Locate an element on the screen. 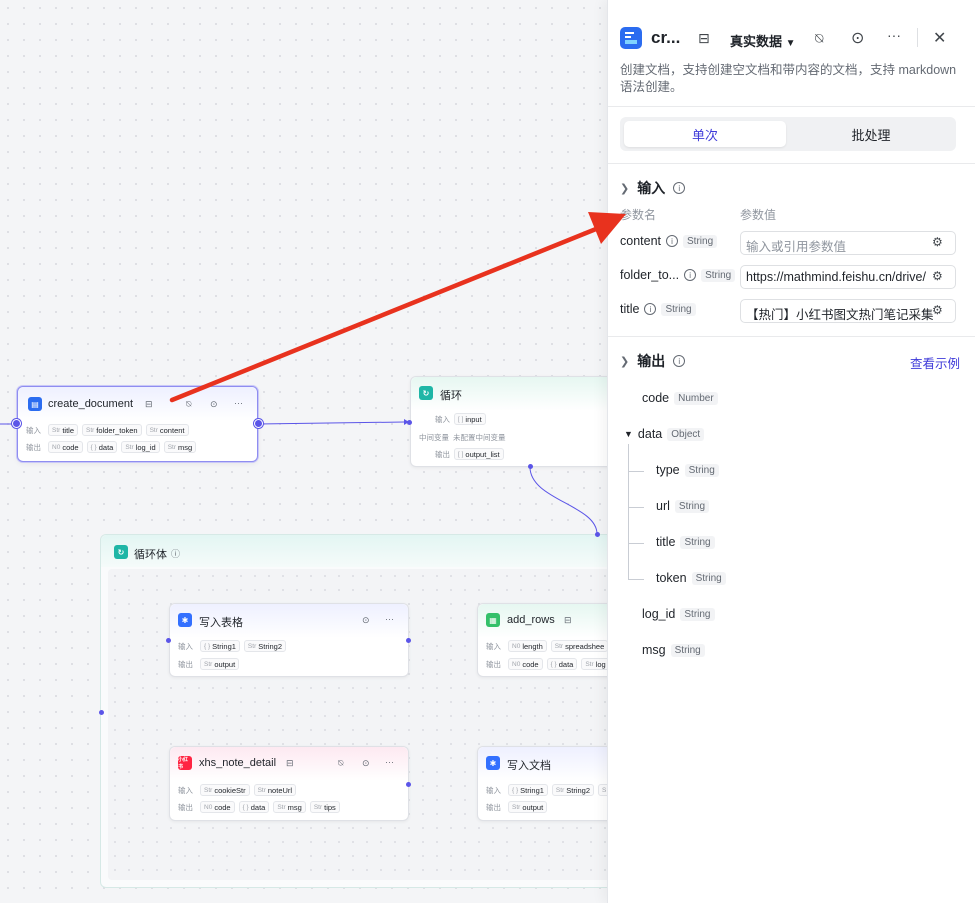  doc-icon is located at coordinates (631, 38).